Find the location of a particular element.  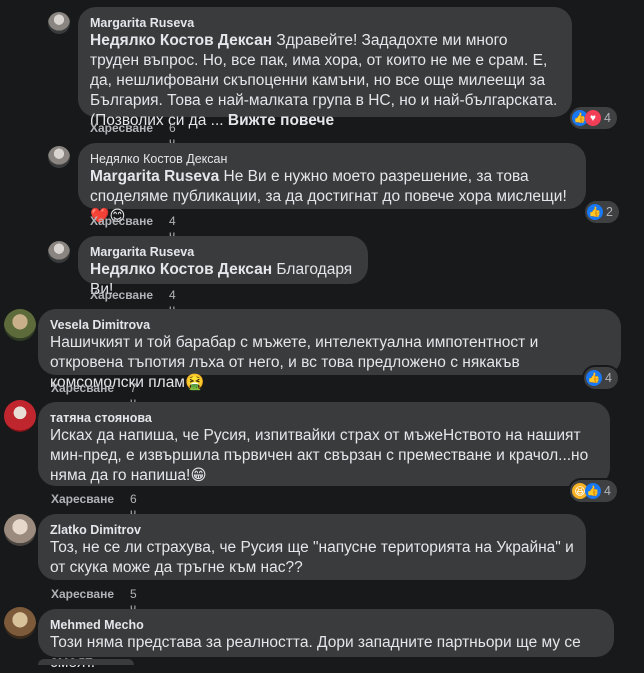

comment-author: Недялко Костов Дексан is located at coordinates (332, 159).